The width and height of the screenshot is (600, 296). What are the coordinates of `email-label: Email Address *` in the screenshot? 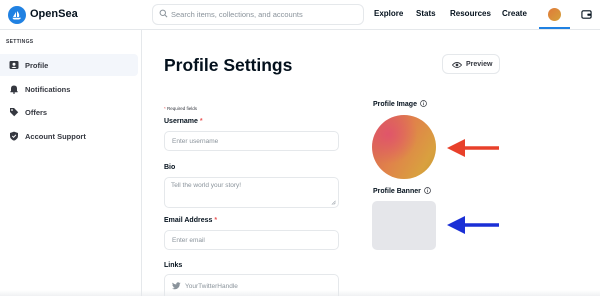 It's located at (191, 220).